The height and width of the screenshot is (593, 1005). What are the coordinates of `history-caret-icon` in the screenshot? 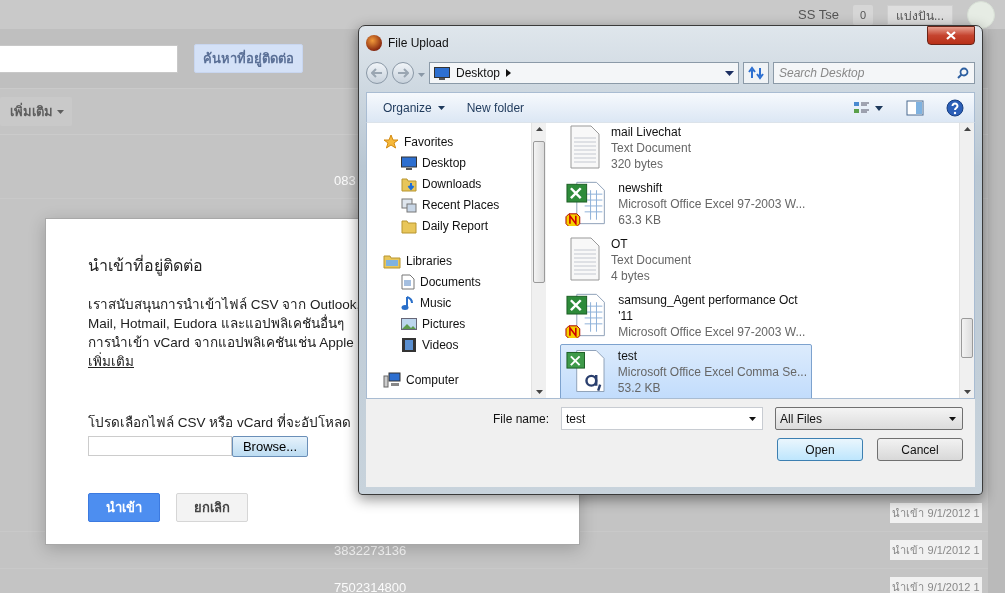 It's located at (421, 75).